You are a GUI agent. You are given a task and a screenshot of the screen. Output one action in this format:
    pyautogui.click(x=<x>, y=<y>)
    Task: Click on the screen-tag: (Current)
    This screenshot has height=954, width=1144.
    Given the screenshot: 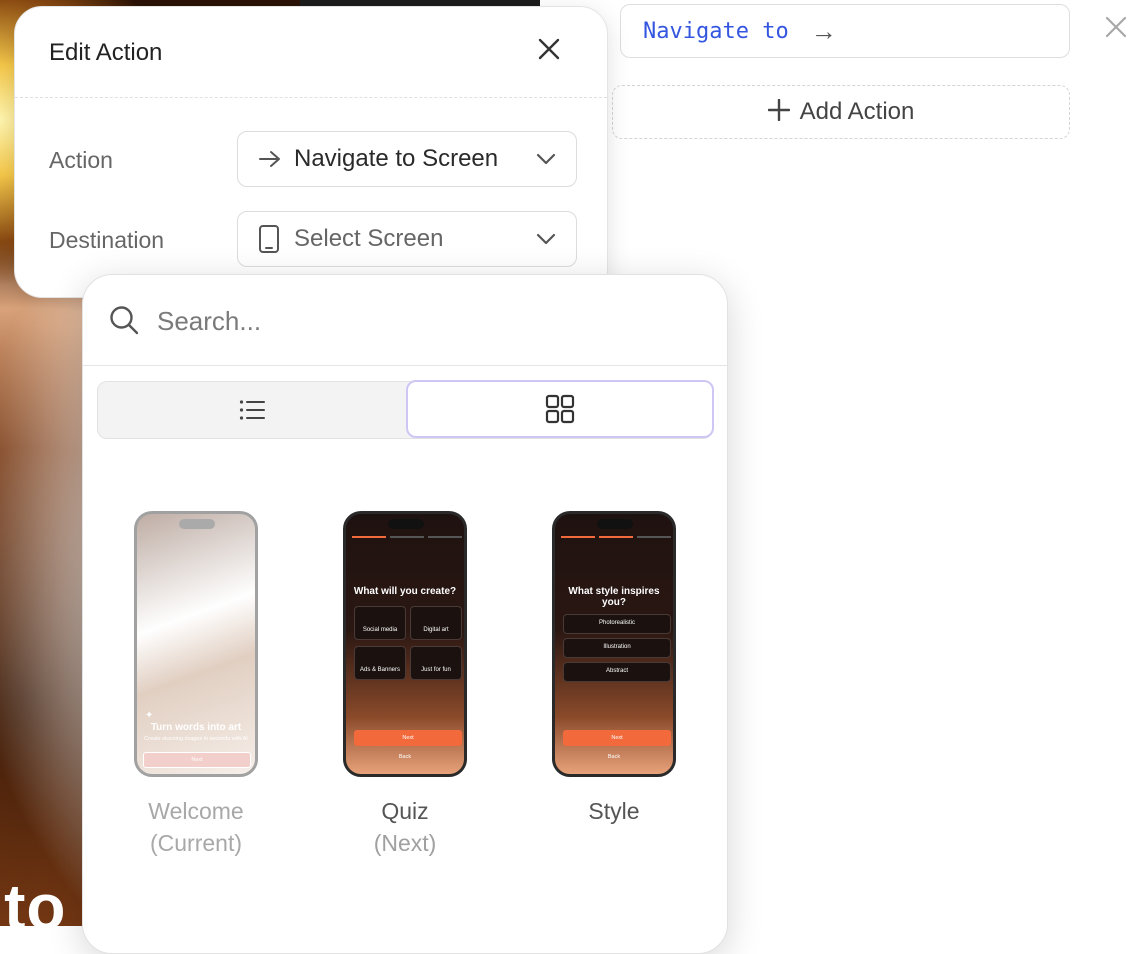 What is the action you would take?
    pyautogui.click(x=195, y=843)
    